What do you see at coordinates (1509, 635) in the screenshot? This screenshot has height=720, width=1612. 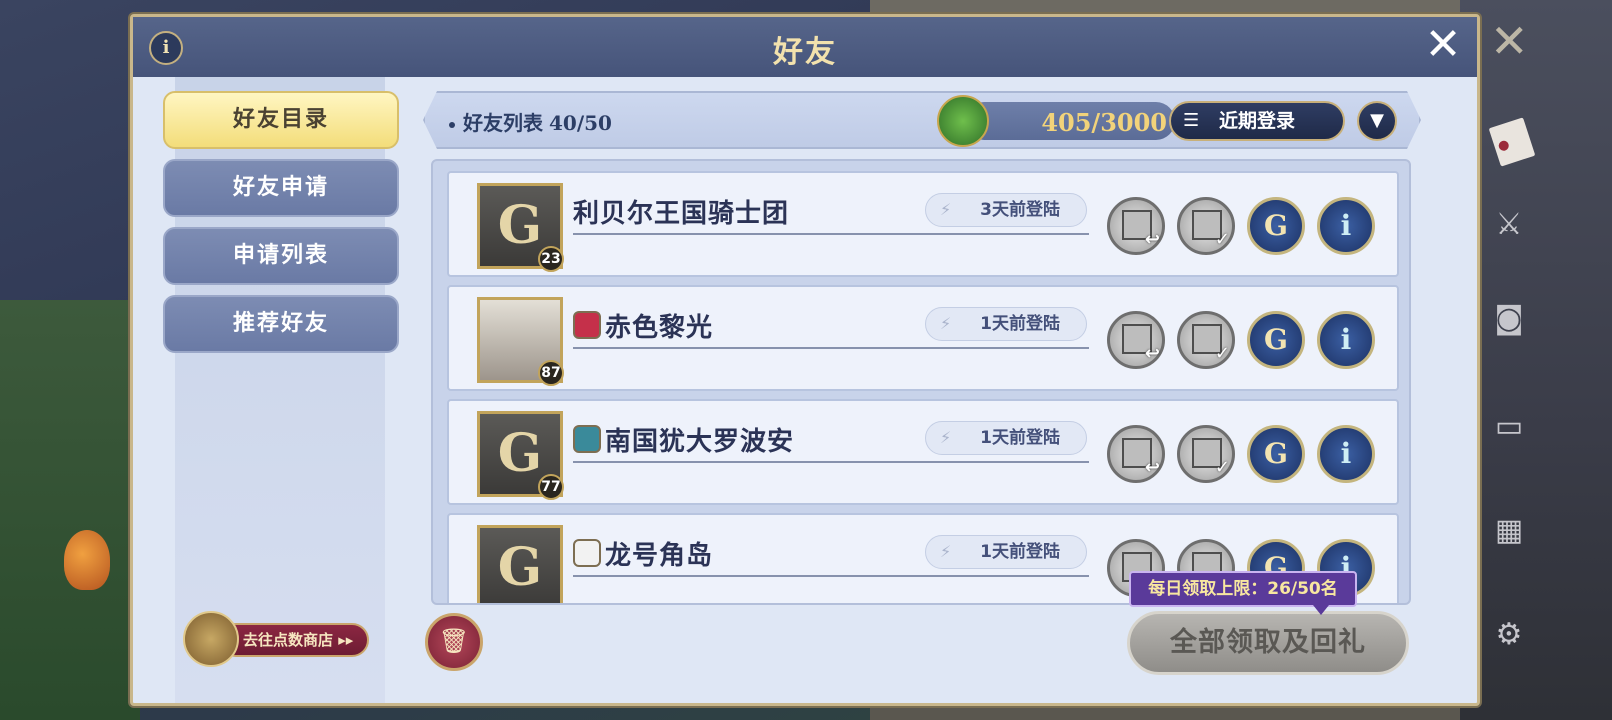 I see `settings-gear-icon: ⚙` at bounding box center [1509, 635].